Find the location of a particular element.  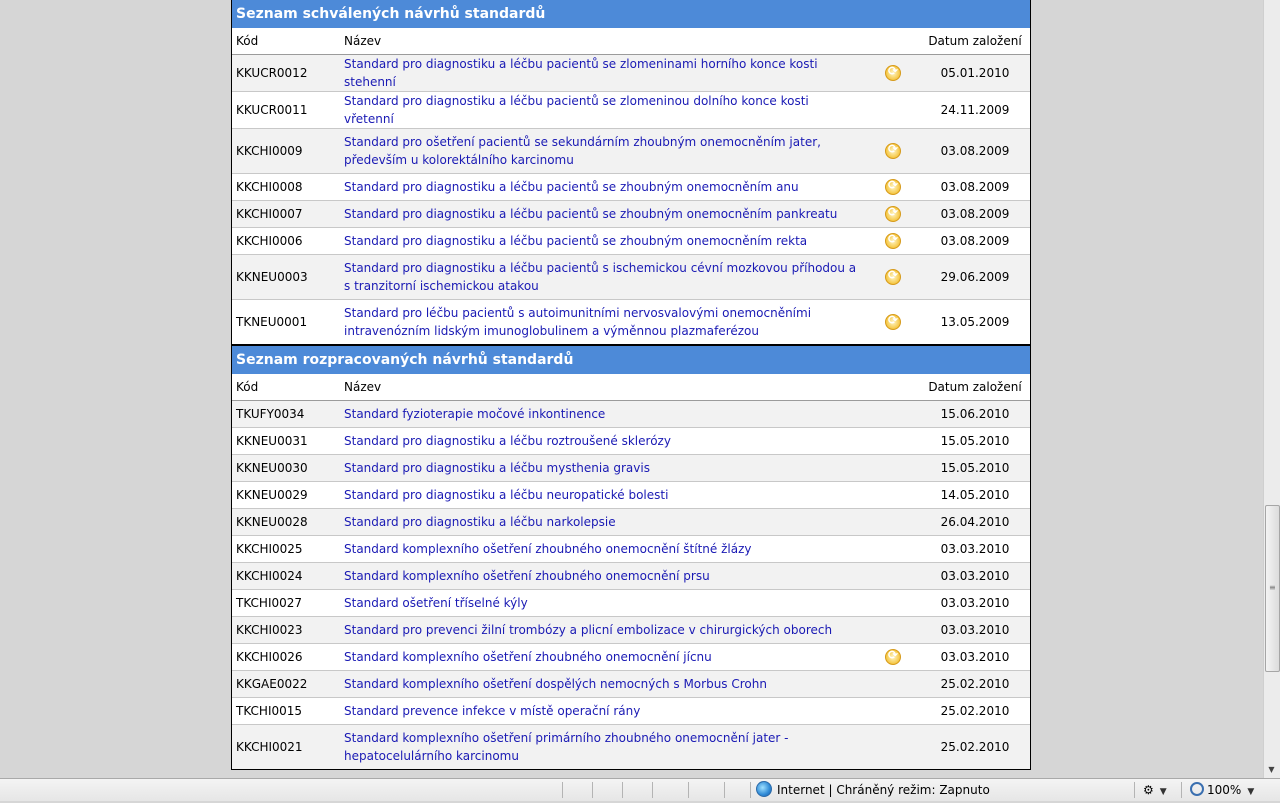

standard-code: KKNEU0028 is located at coordinates (286, 522).